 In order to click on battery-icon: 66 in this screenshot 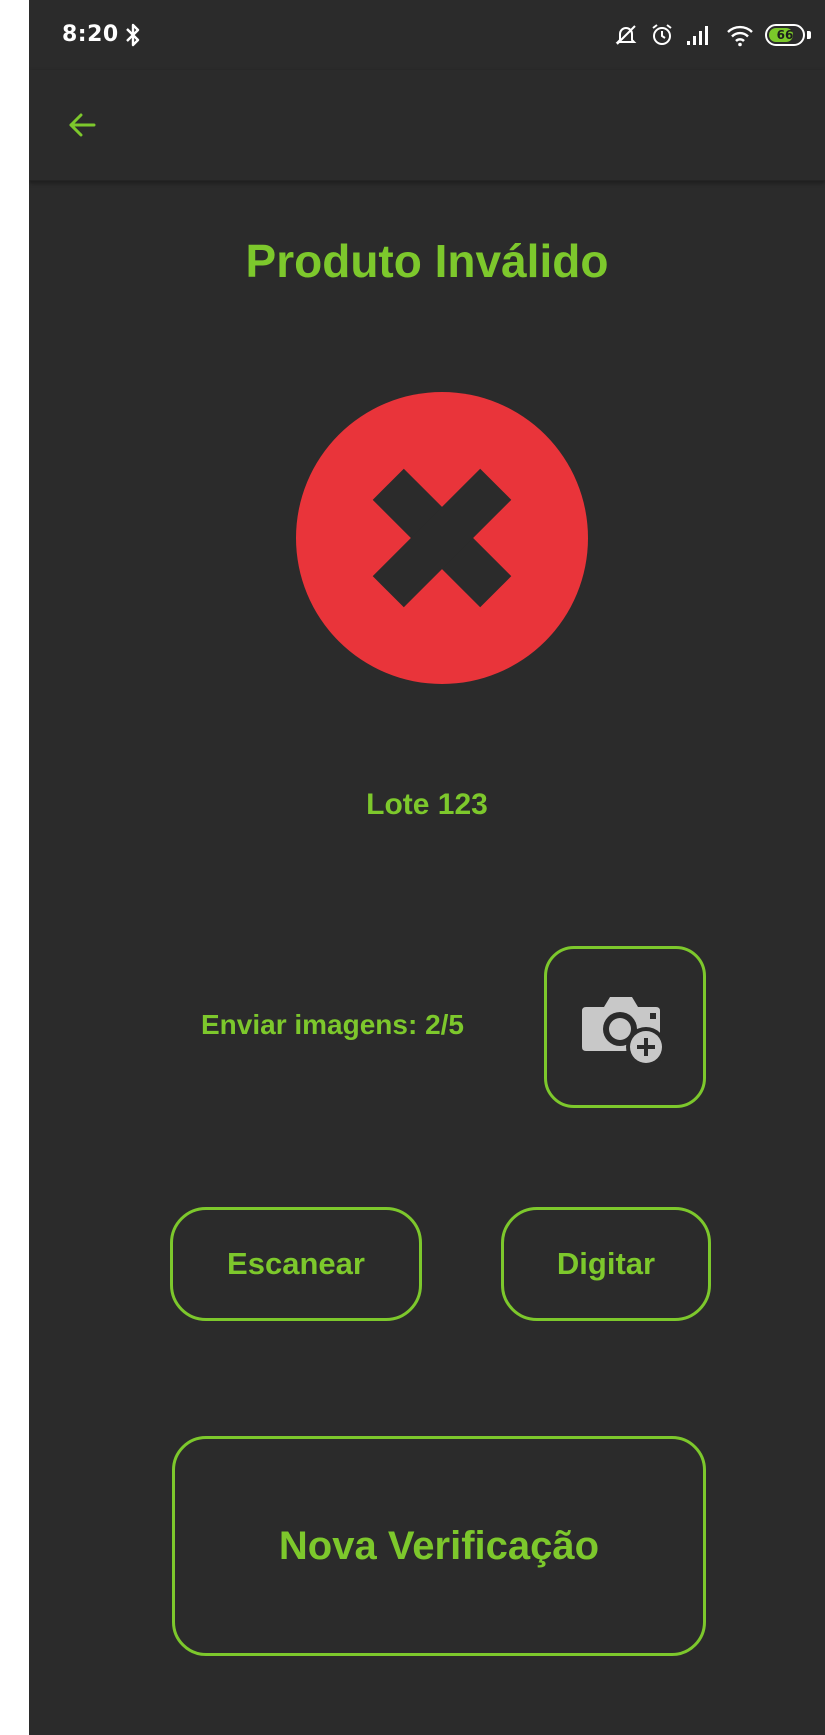, I will do `click(788, 35)`.